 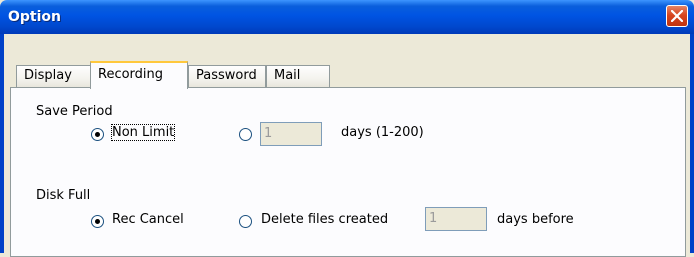 What do you see at coordinates (245, 134) in the screenshot?
I see `days-limit-radio` at bounding box center [245, 134].